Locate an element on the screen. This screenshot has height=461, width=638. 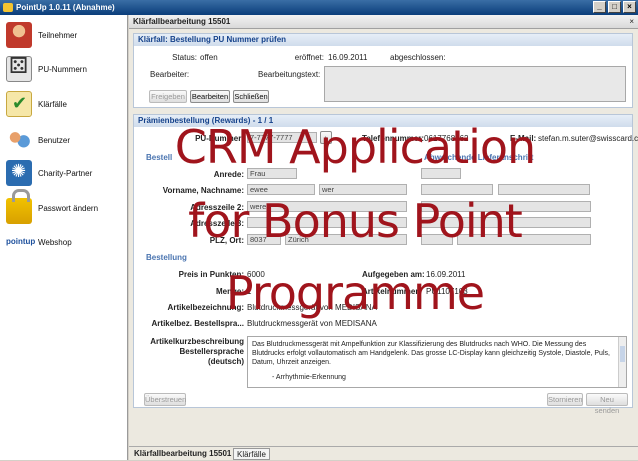
status-value: offen is located at coordinates (209, 57).